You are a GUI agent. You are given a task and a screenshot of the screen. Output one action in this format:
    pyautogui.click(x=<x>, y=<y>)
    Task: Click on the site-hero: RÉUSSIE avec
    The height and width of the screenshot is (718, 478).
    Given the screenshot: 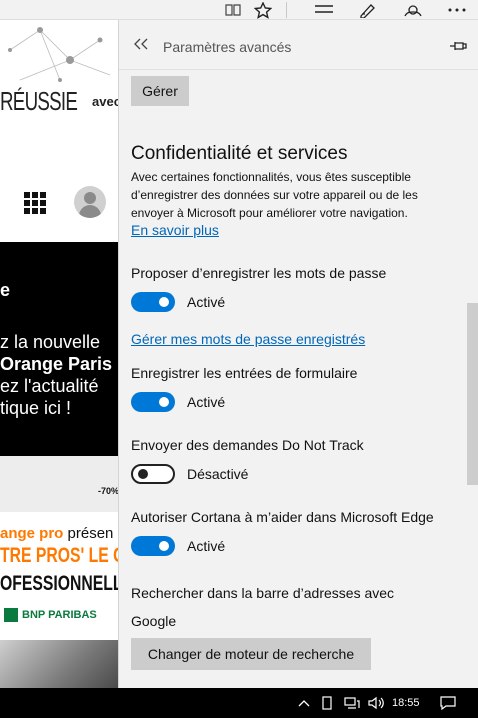 What is the action you would take?
    pyautogui.click(x=59, y=80)
    